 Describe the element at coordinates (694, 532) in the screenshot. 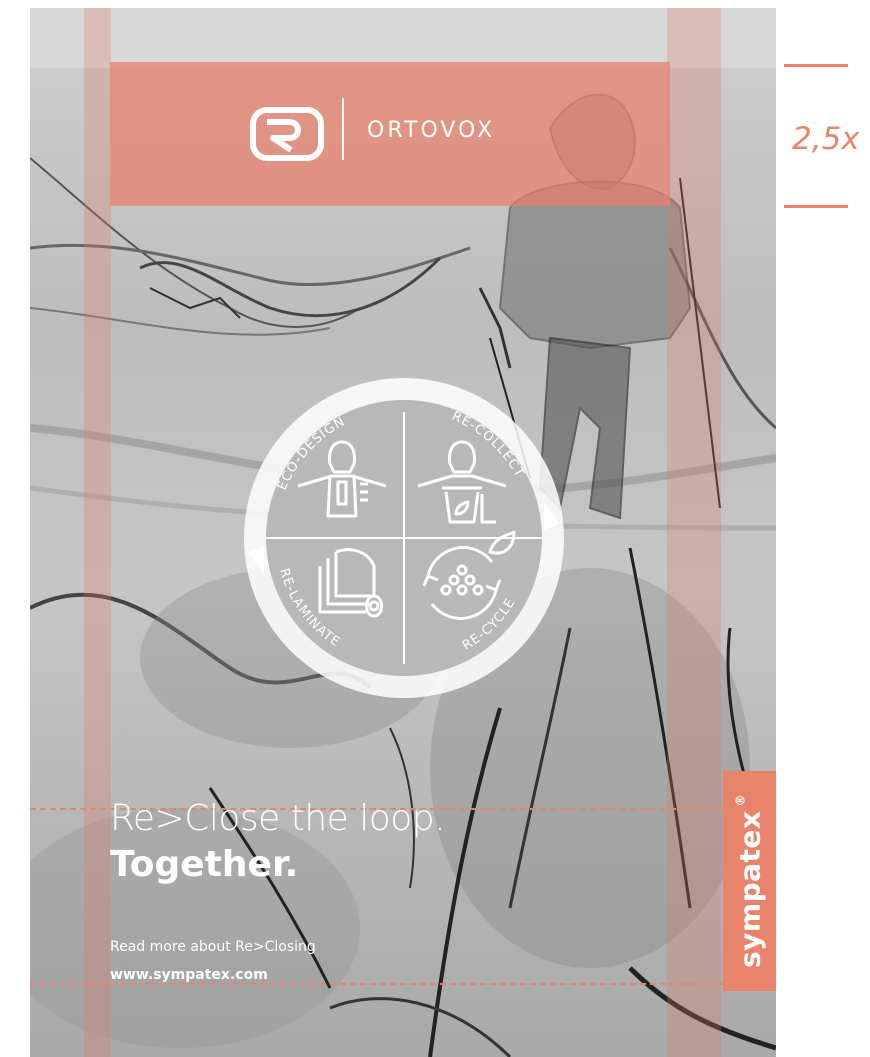

I see `margin-guide-right` at that location.